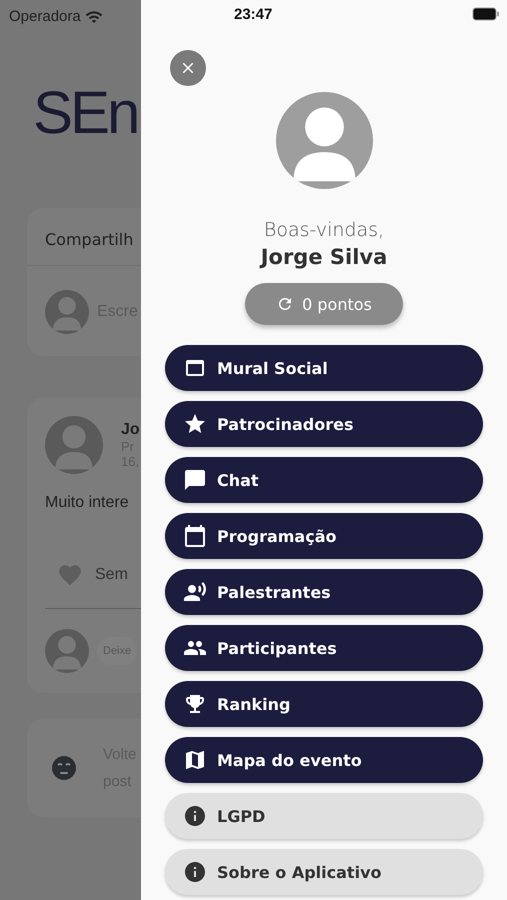  I want to click on menu-item: Patrocinadores, so click(324, 424).